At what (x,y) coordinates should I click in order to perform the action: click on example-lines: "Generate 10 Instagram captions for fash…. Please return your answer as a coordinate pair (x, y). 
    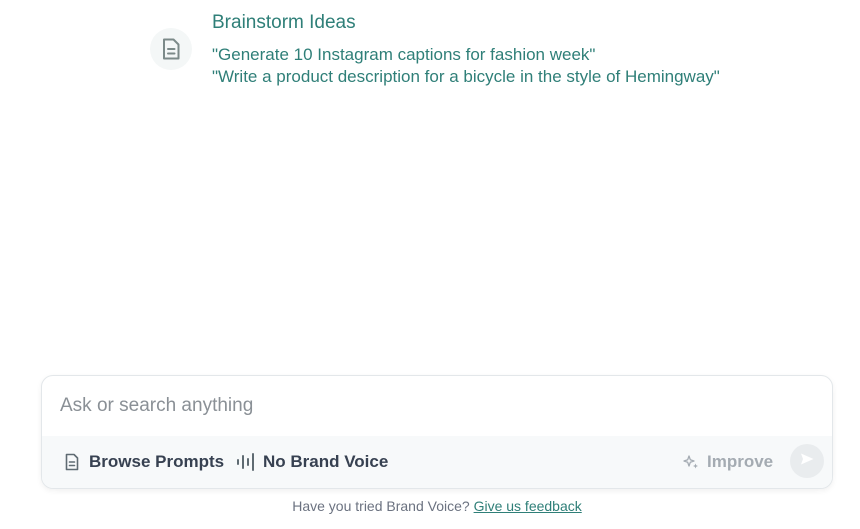
    Looking at the image, I should click on (466, 66).